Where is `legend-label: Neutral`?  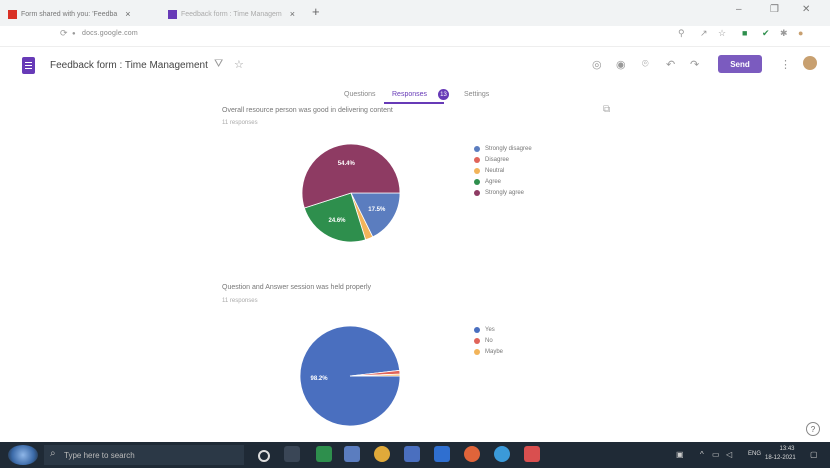 legend-label: Neutral is located at coordinates (495, 170).